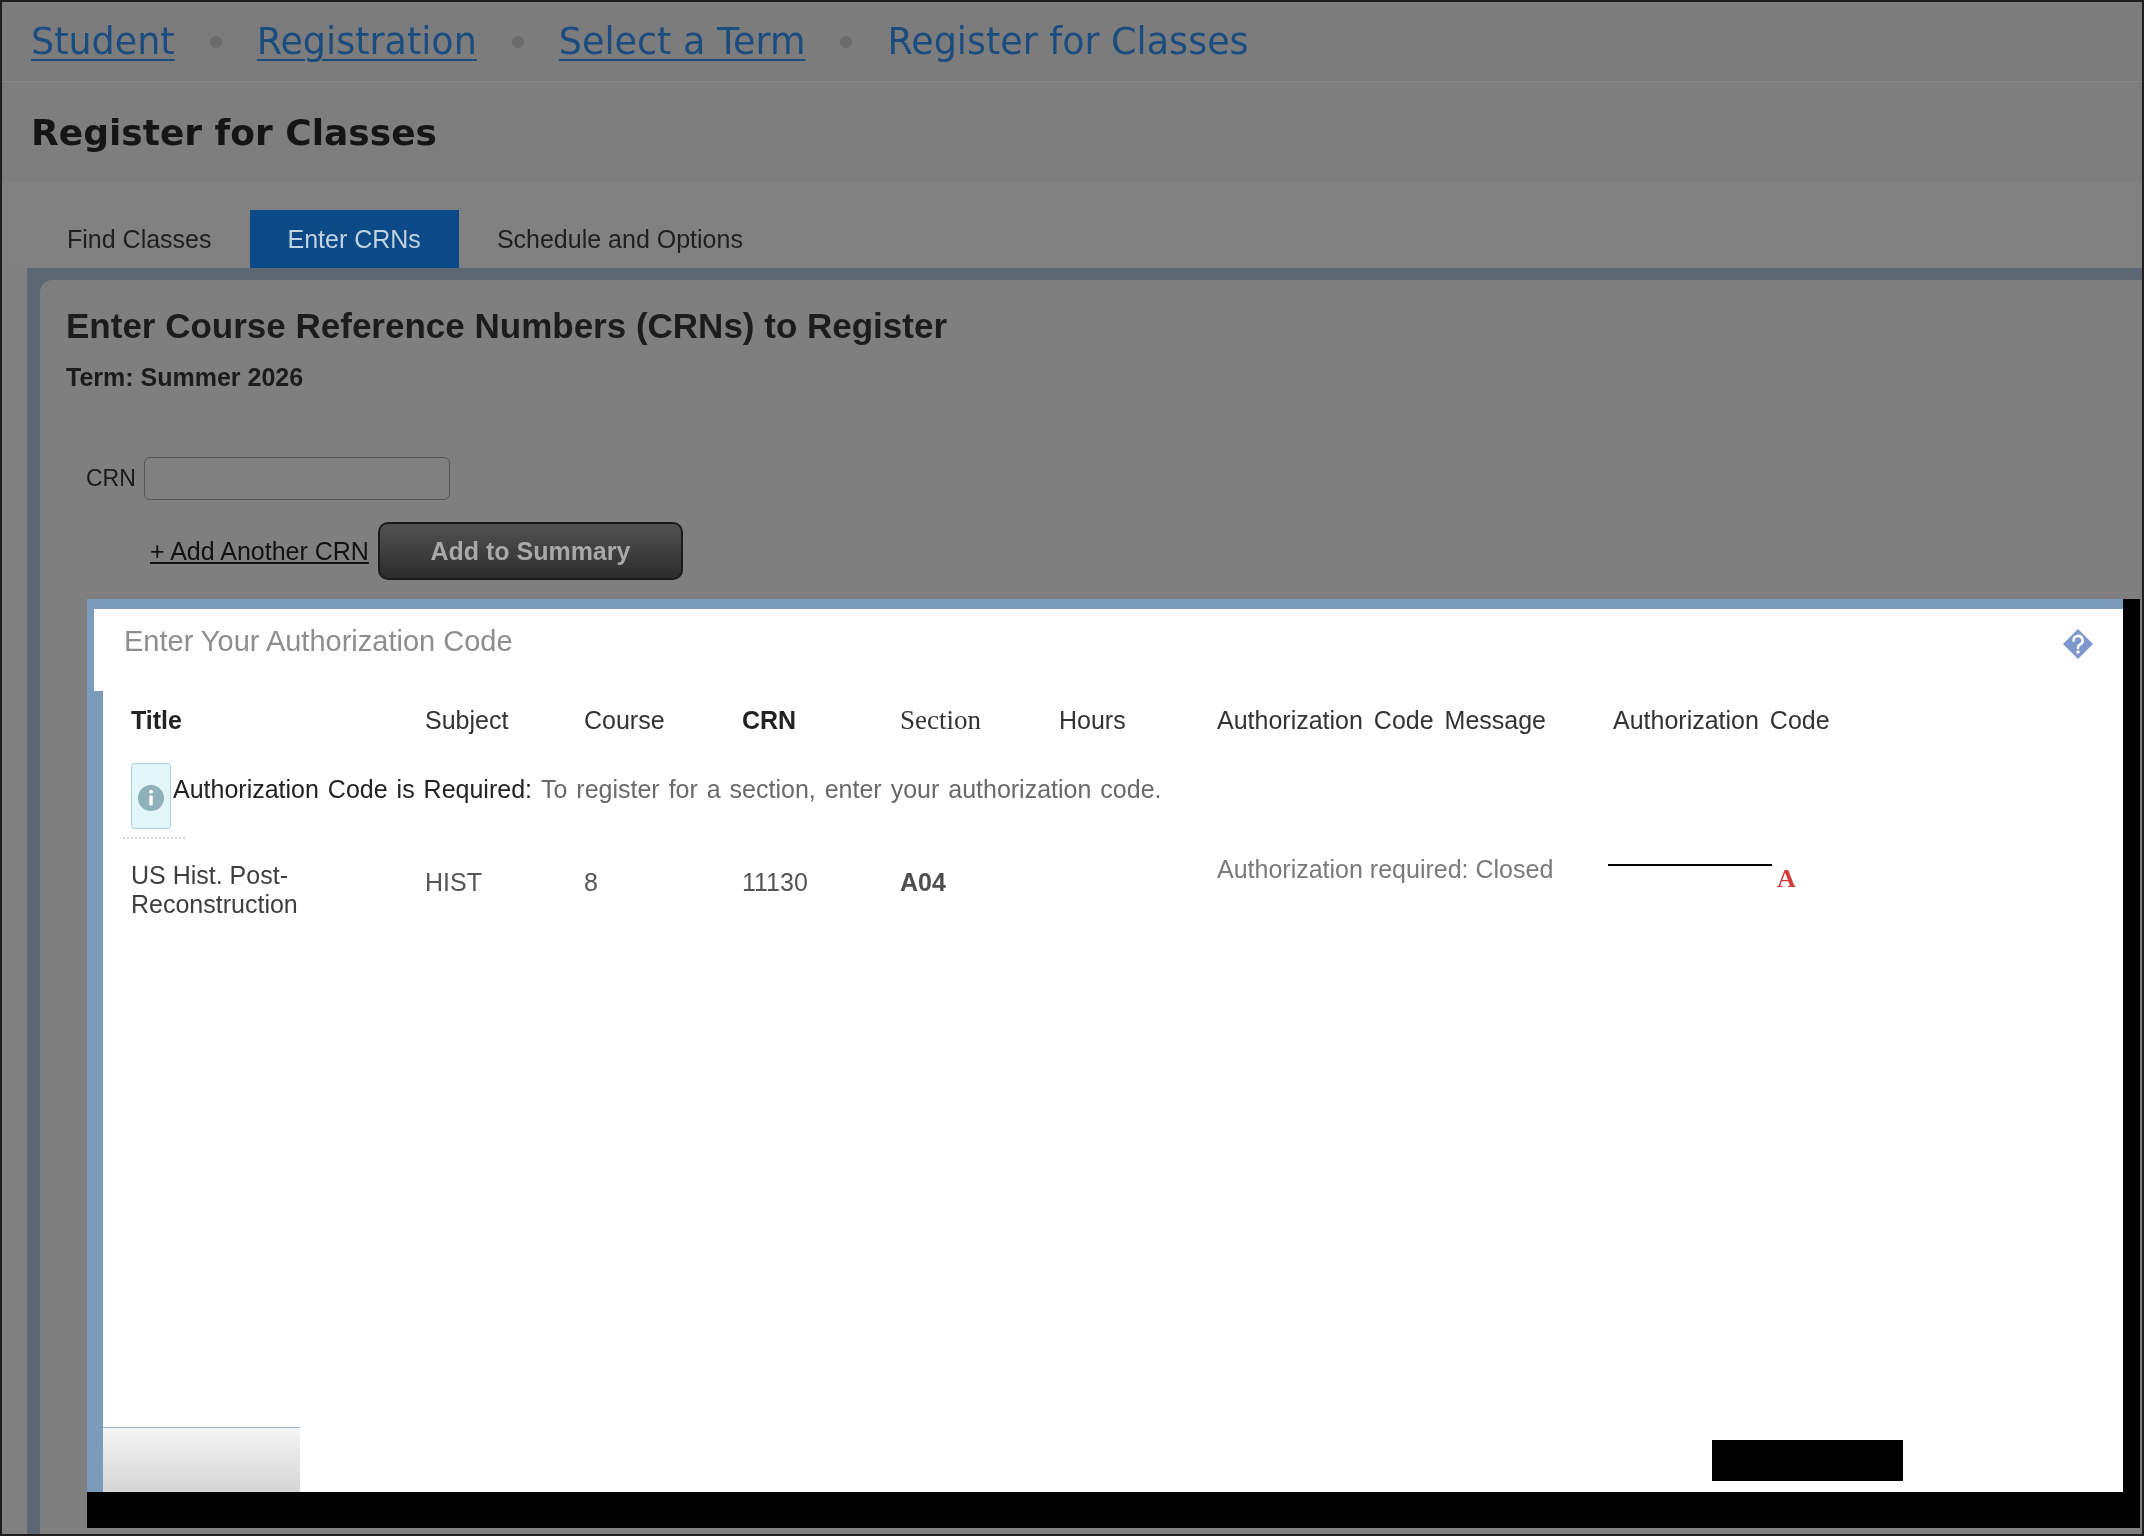 This screenshot has width=2144, height=1536. I want to click on column-header: Authorization Code Message, so click(1382, 720).